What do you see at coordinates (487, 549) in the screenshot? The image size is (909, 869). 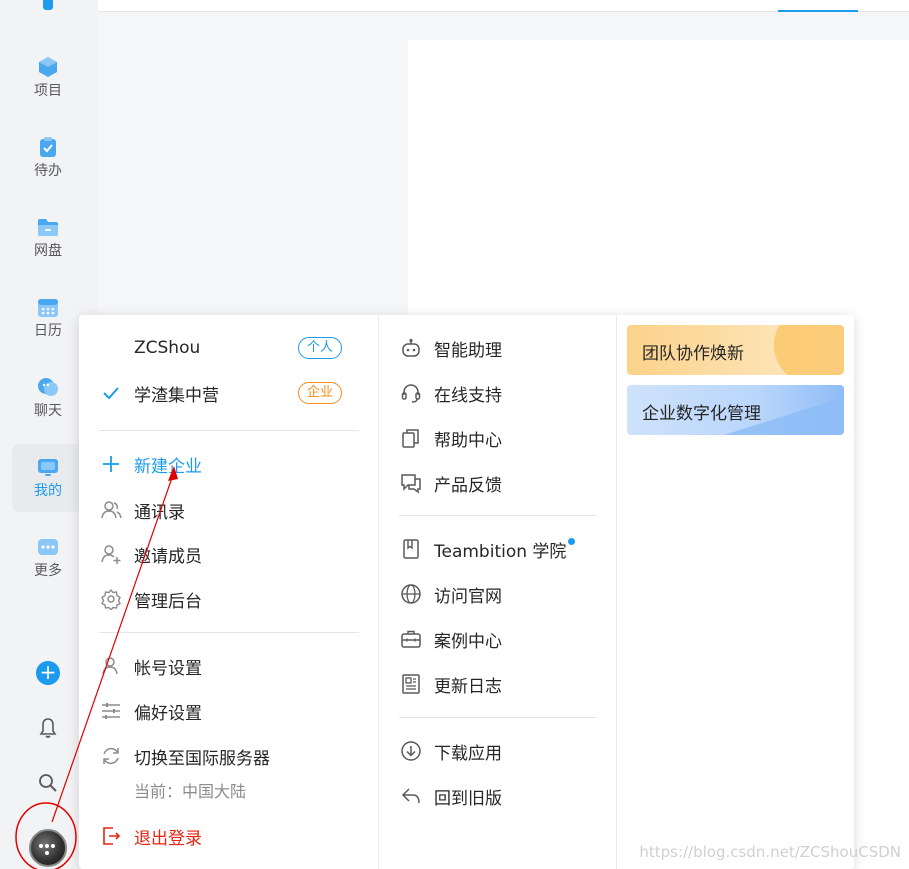 I see `academy-item: Teambition 学院` at bounding box center [487, 549].